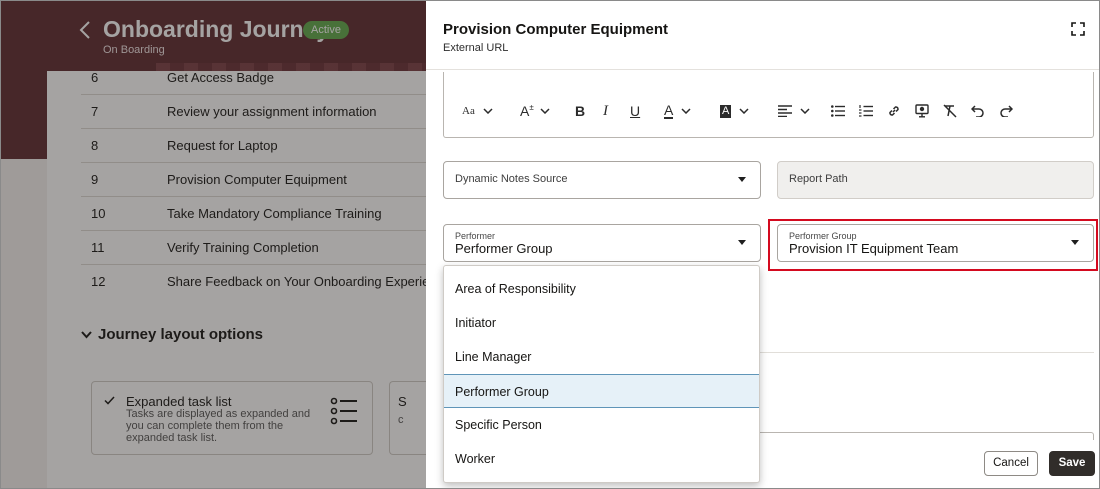 This screenshot has height=489, width=1100. What do you see at coordinates (734, 111) in the screenshot?
I see `highlight-color-button: A` at bounding box center [734, 111].